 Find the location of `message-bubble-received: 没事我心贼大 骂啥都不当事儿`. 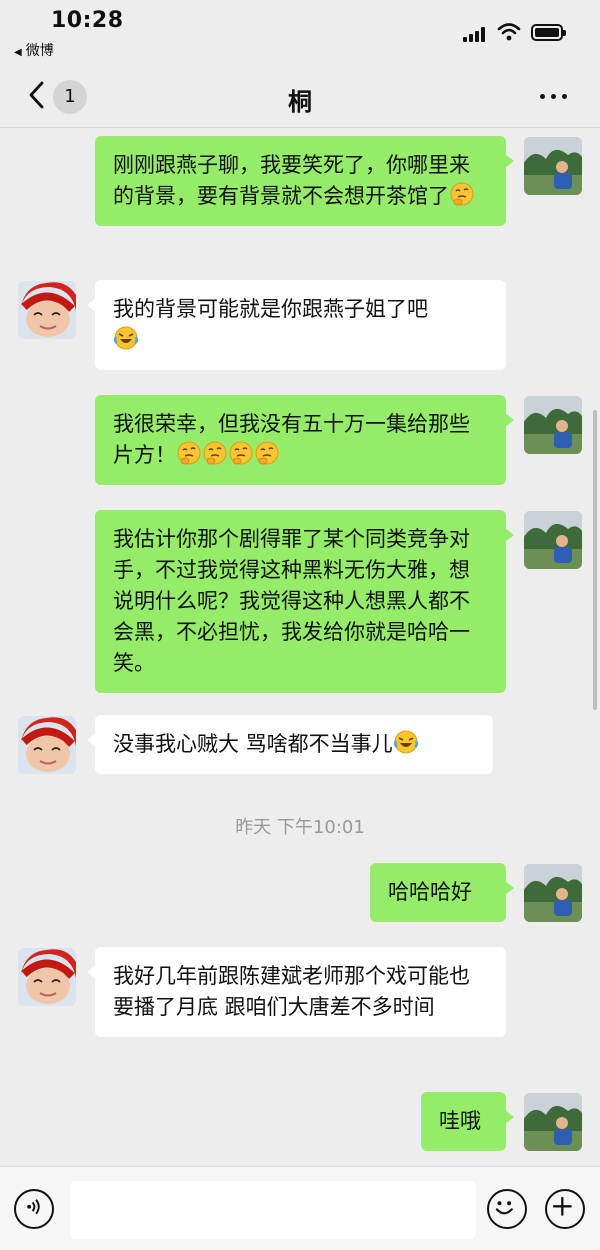

message-bubble-received: 没事我心贼大 骂啥都不当事儿 is located at coordinates (290, 744).